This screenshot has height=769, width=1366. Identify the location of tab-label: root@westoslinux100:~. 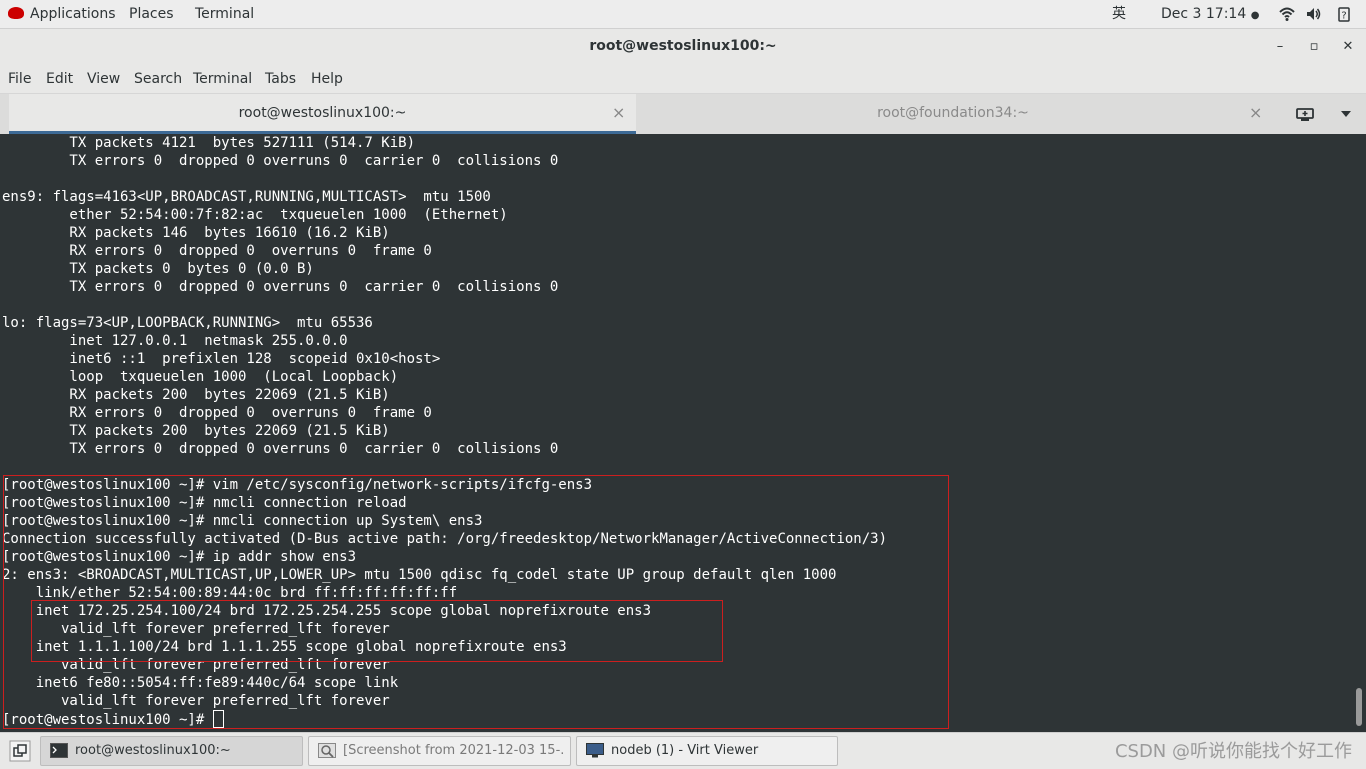
(322, 113).